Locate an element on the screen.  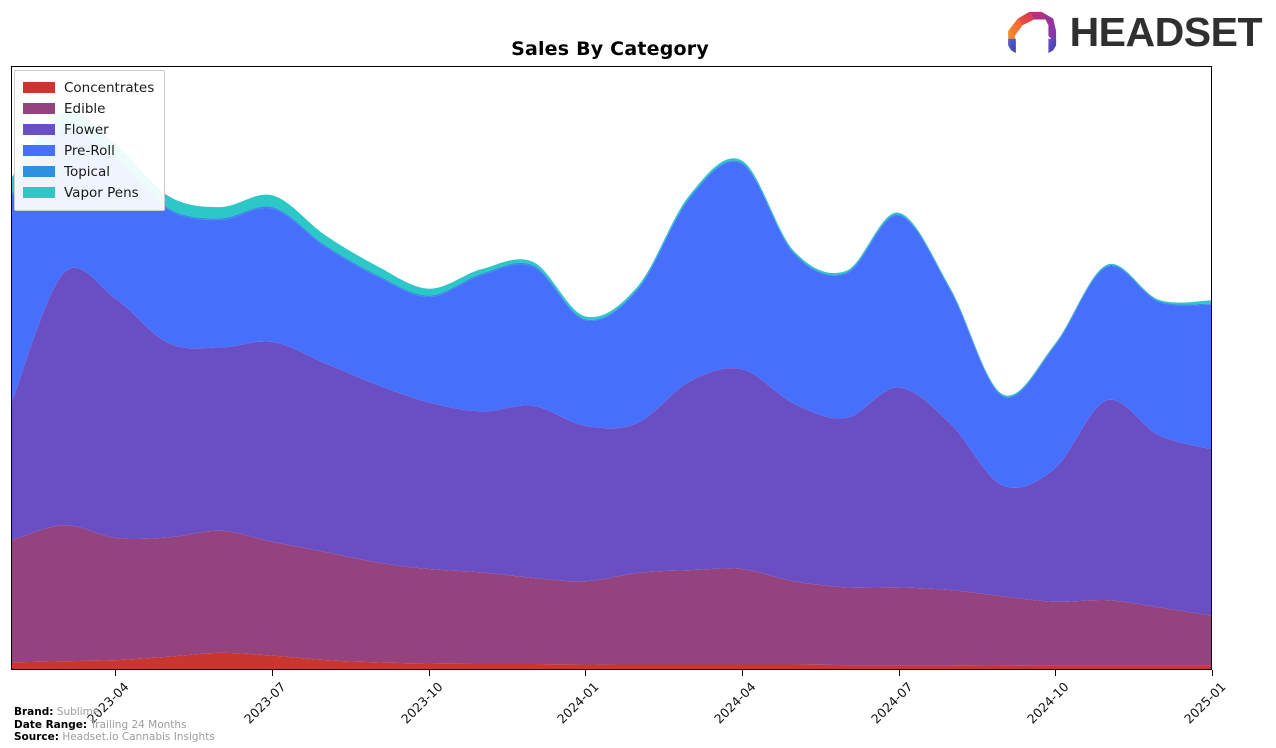
x-axis-tick-label: 2023-07 is located at coordinates (265, 703).